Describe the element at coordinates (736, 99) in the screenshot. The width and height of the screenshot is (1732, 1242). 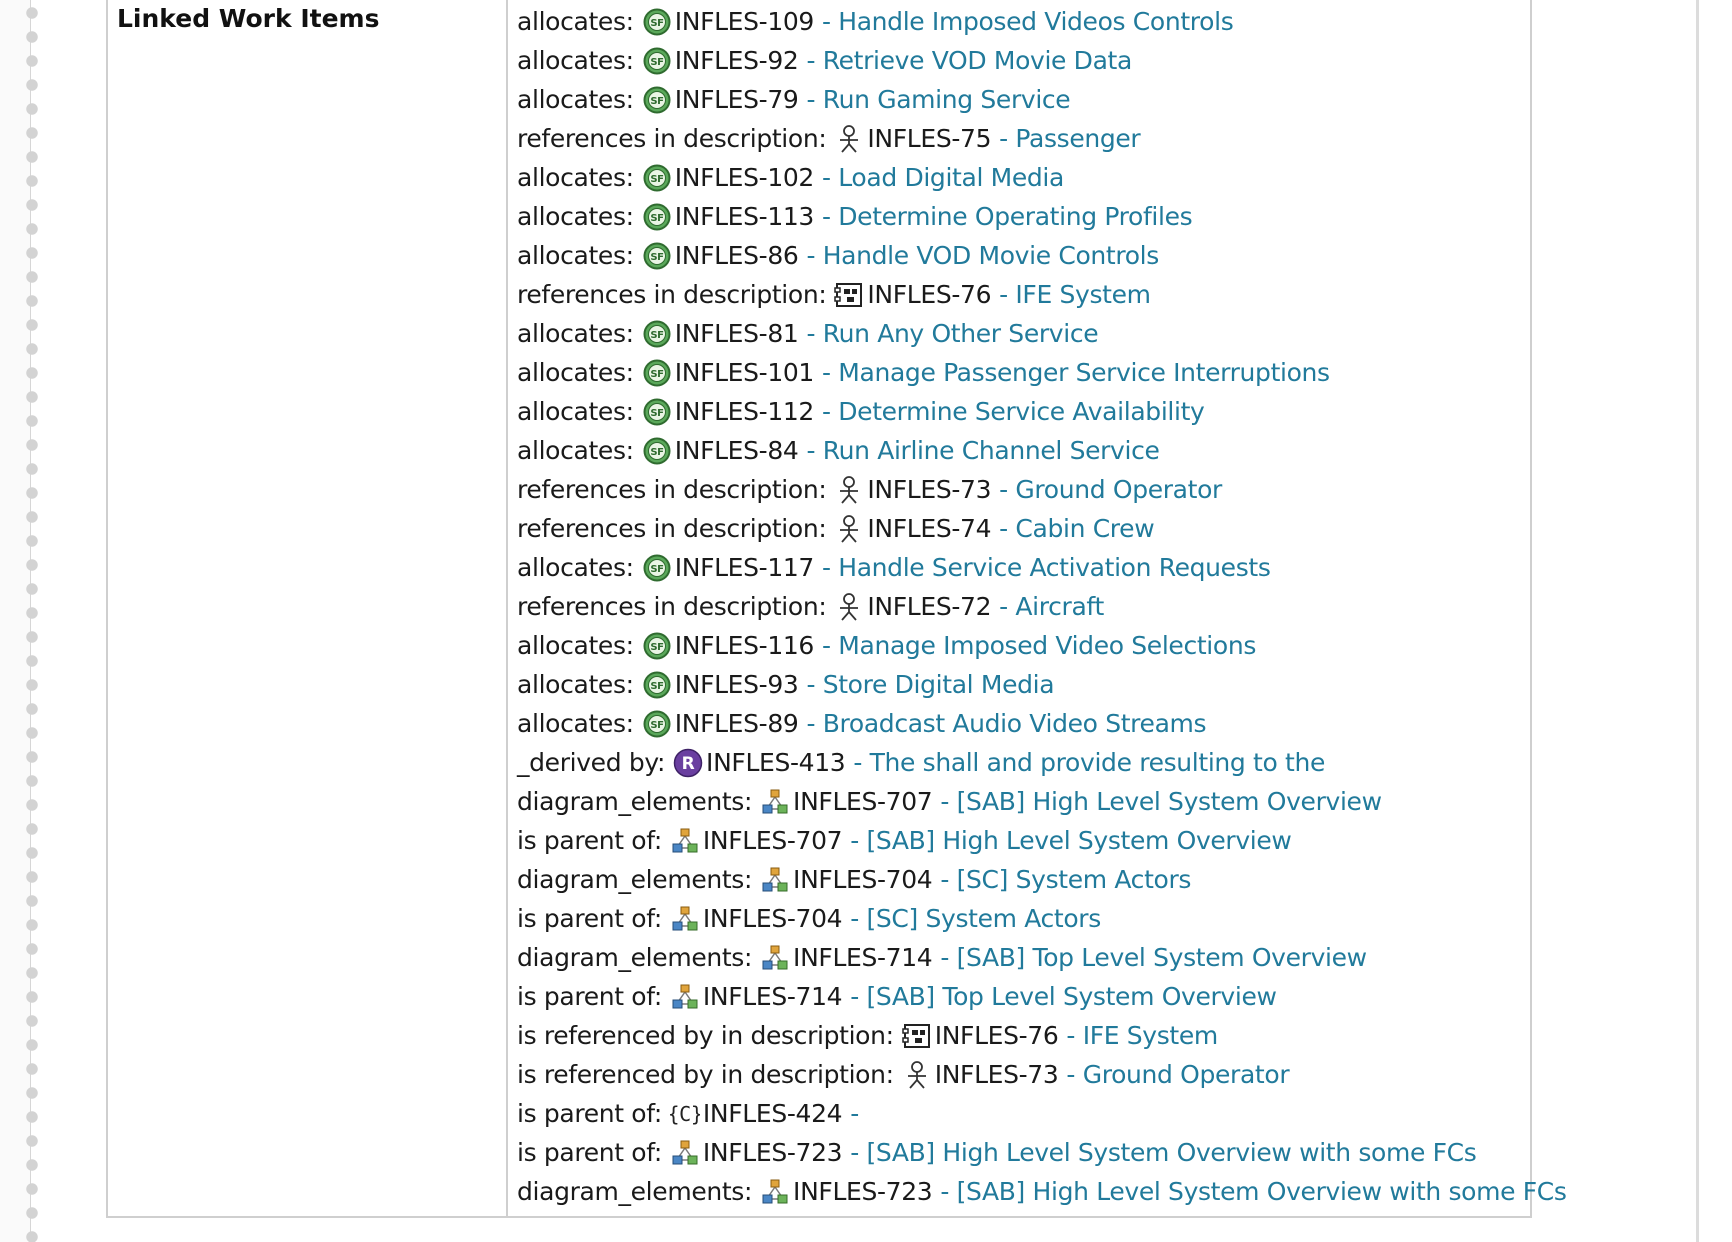
I see `item-id: INFLES-79` at that location.